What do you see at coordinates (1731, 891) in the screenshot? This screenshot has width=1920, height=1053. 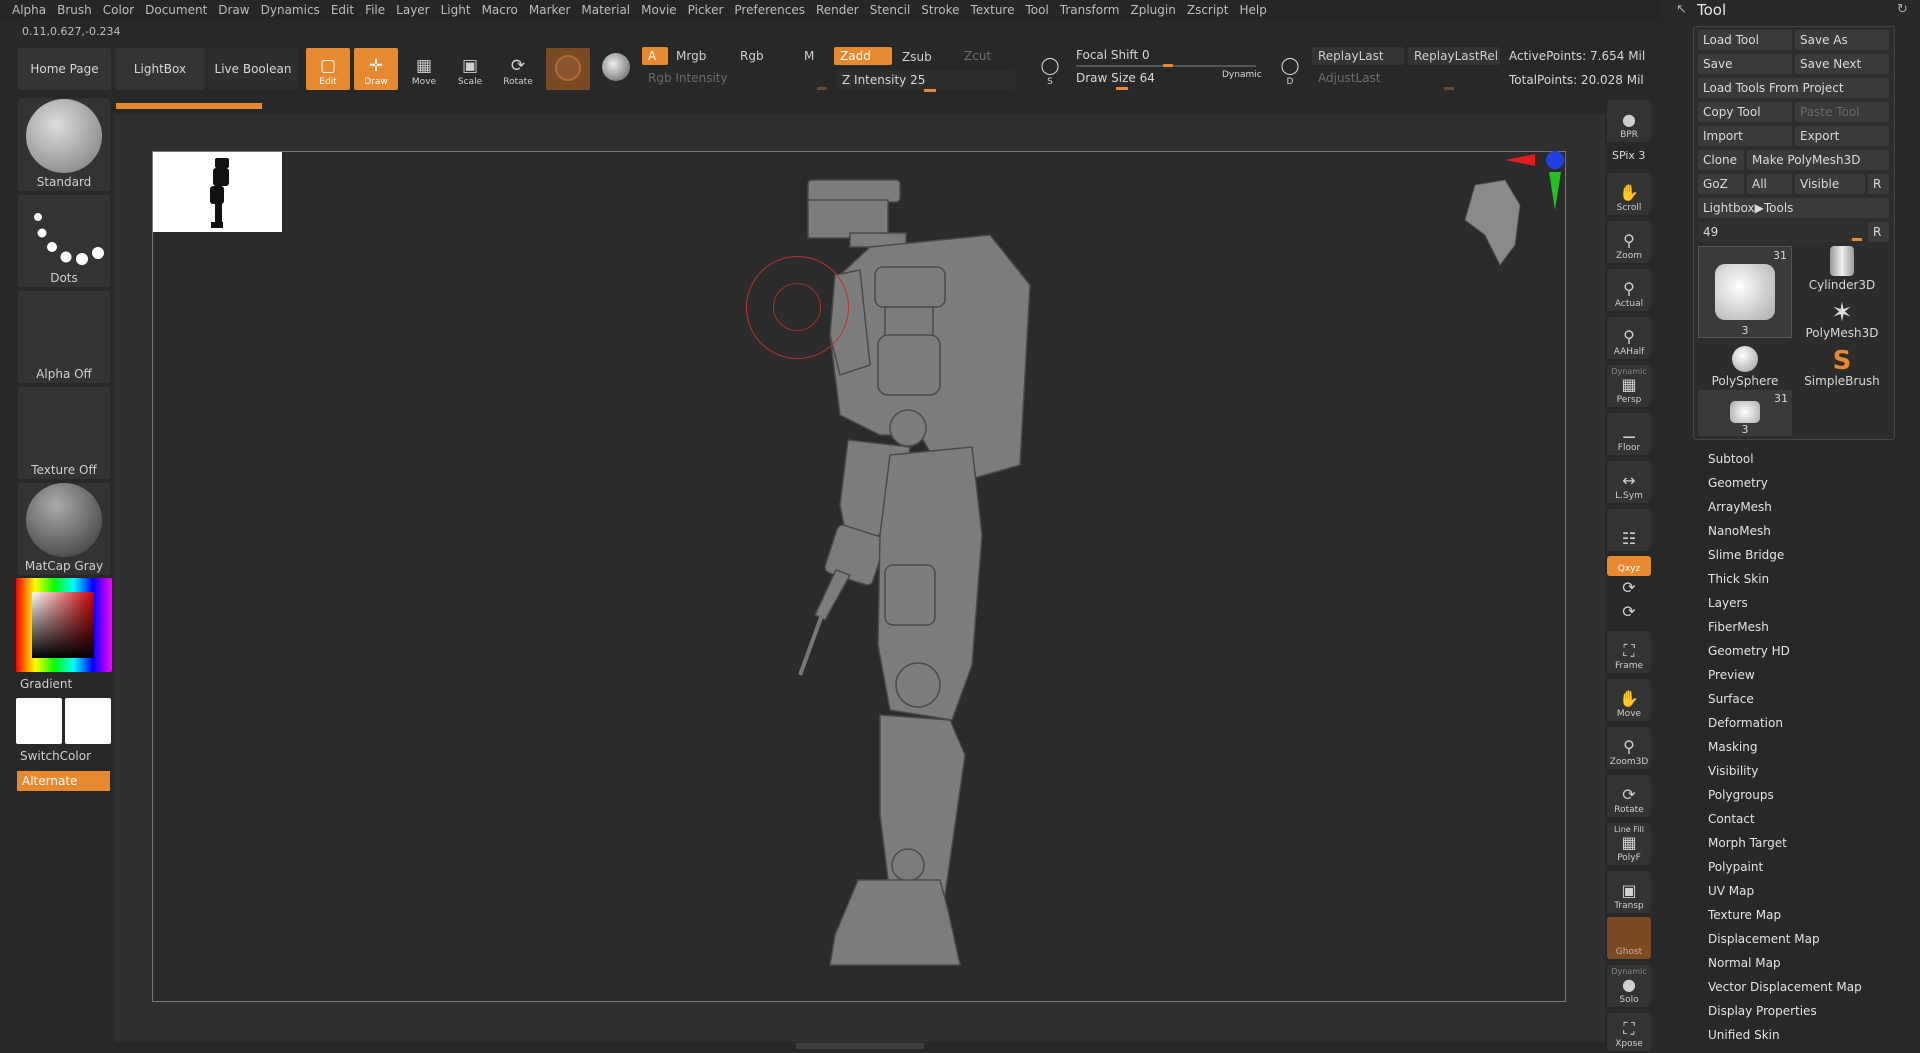 I see `subpalette-uv-map: UV Map` at bounding box center [1731, 891].